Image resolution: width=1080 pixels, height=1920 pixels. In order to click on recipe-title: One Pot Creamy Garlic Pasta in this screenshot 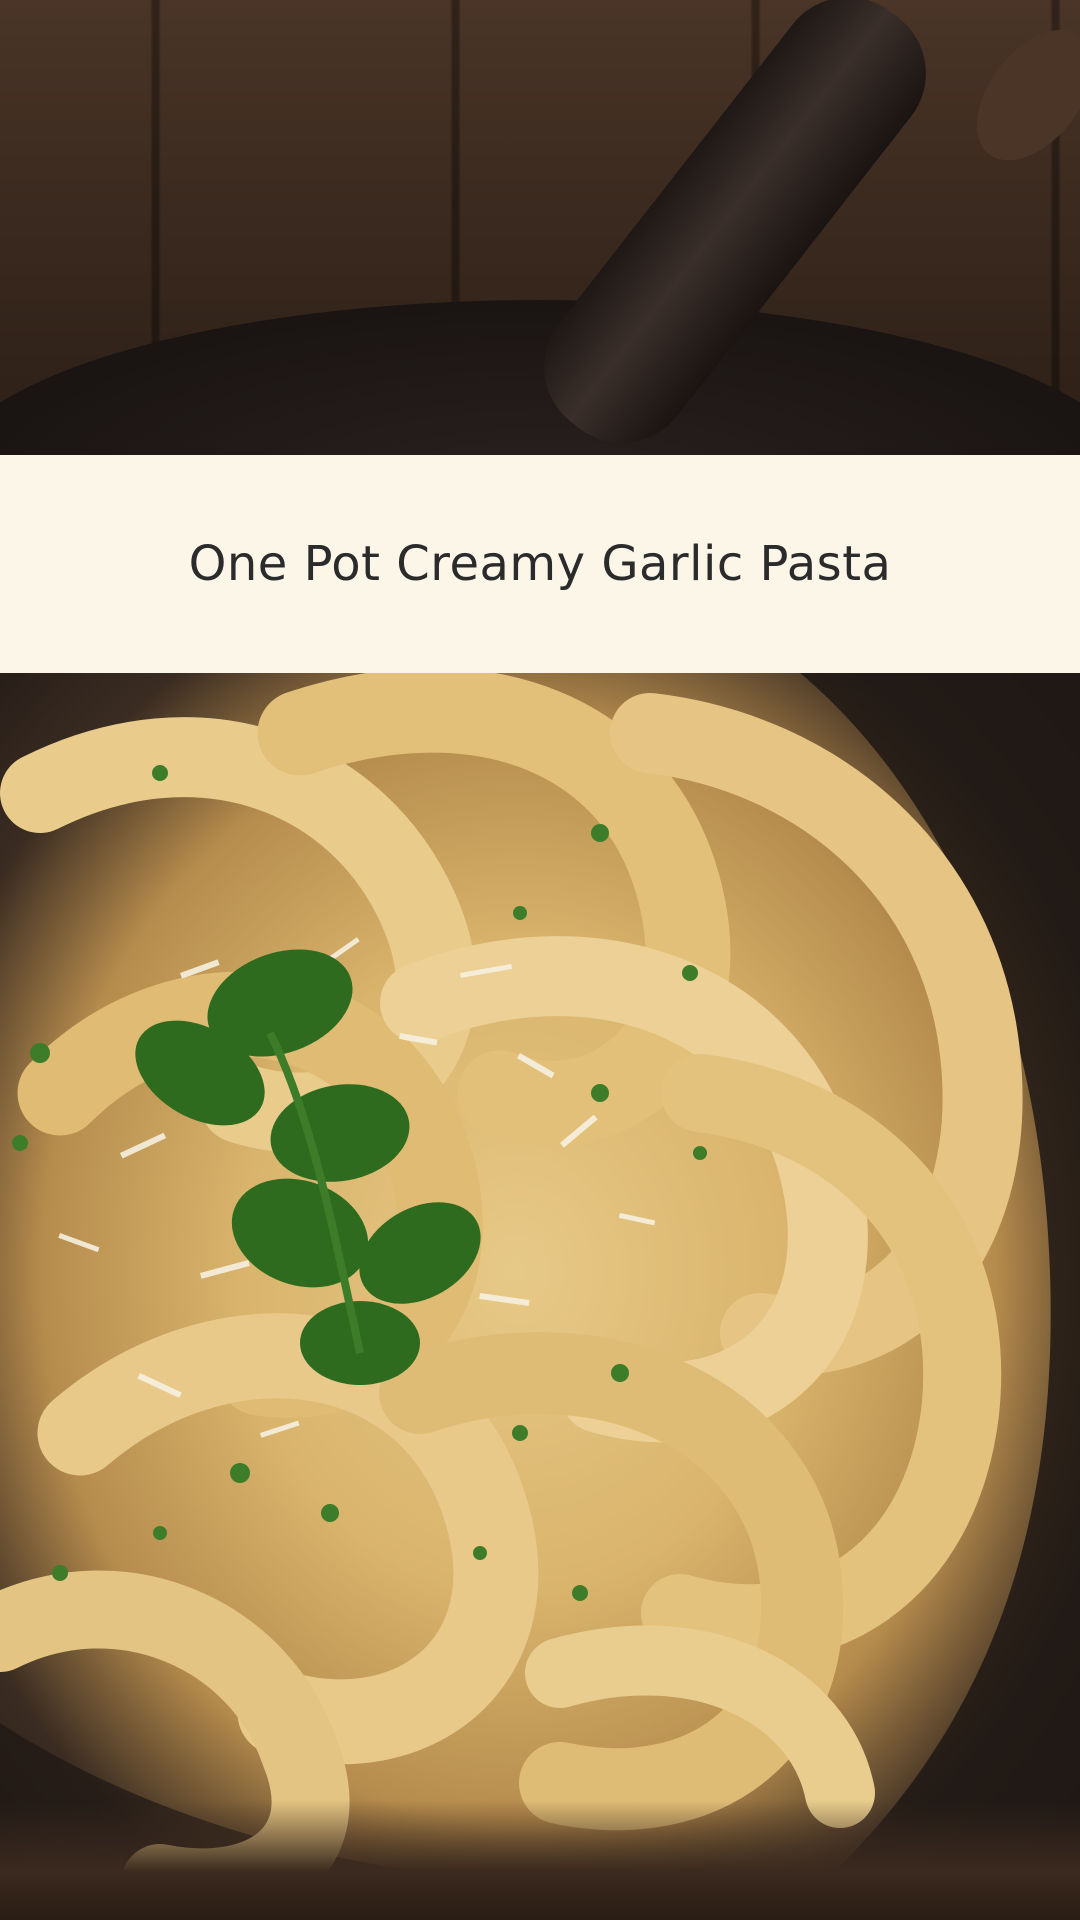, I will do `click(540, 564)`.